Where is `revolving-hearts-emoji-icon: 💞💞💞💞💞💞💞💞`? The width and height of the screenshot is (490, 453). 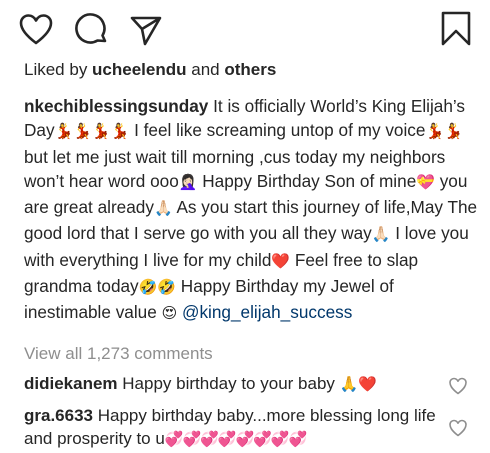
revolving-hearts-emoji-icon: 💞💞💞💞💞💞💞💞 is located at coordinates (235, 439).